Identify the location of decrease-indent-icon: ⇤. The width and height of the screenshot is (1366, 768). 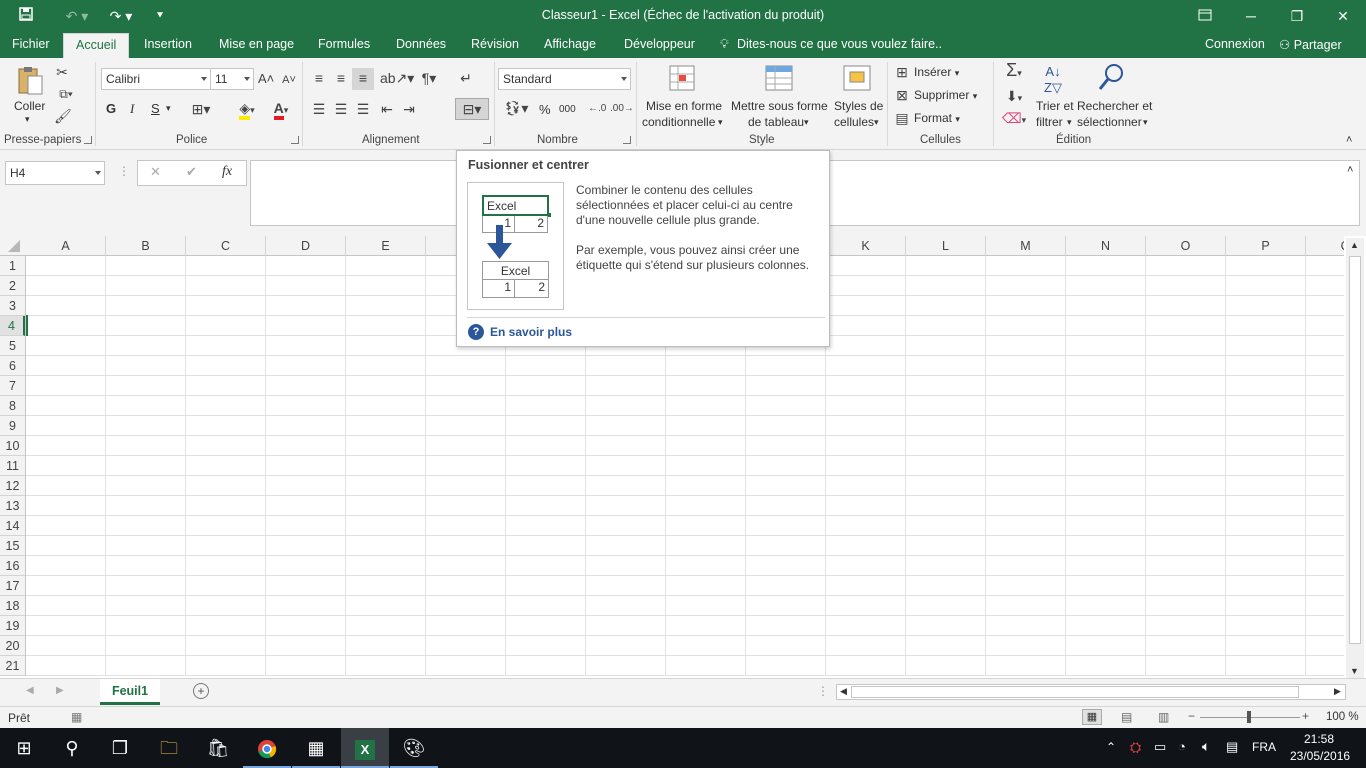
(387, 109).